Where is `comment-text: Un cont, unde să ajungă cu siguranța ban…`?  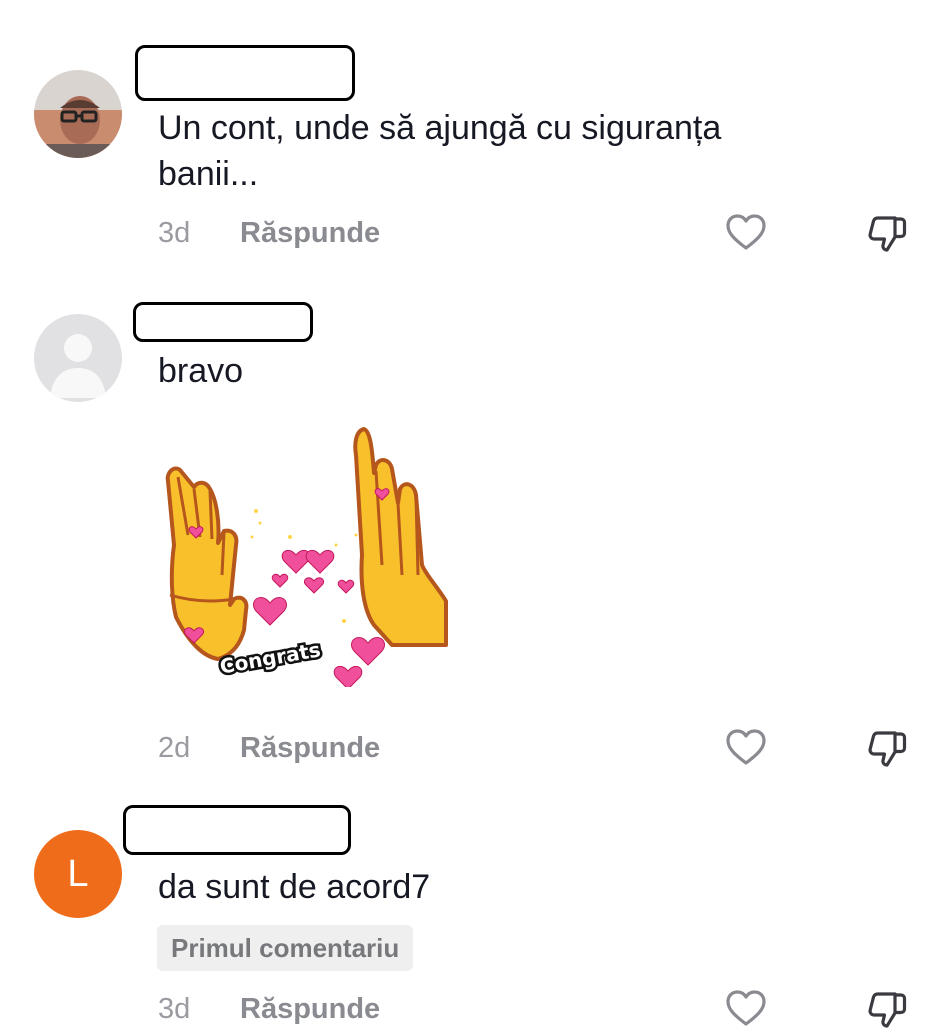
comment-text: Un cont, unde să ajungă cu siguranța ban… is located at coordinates (440, 151).